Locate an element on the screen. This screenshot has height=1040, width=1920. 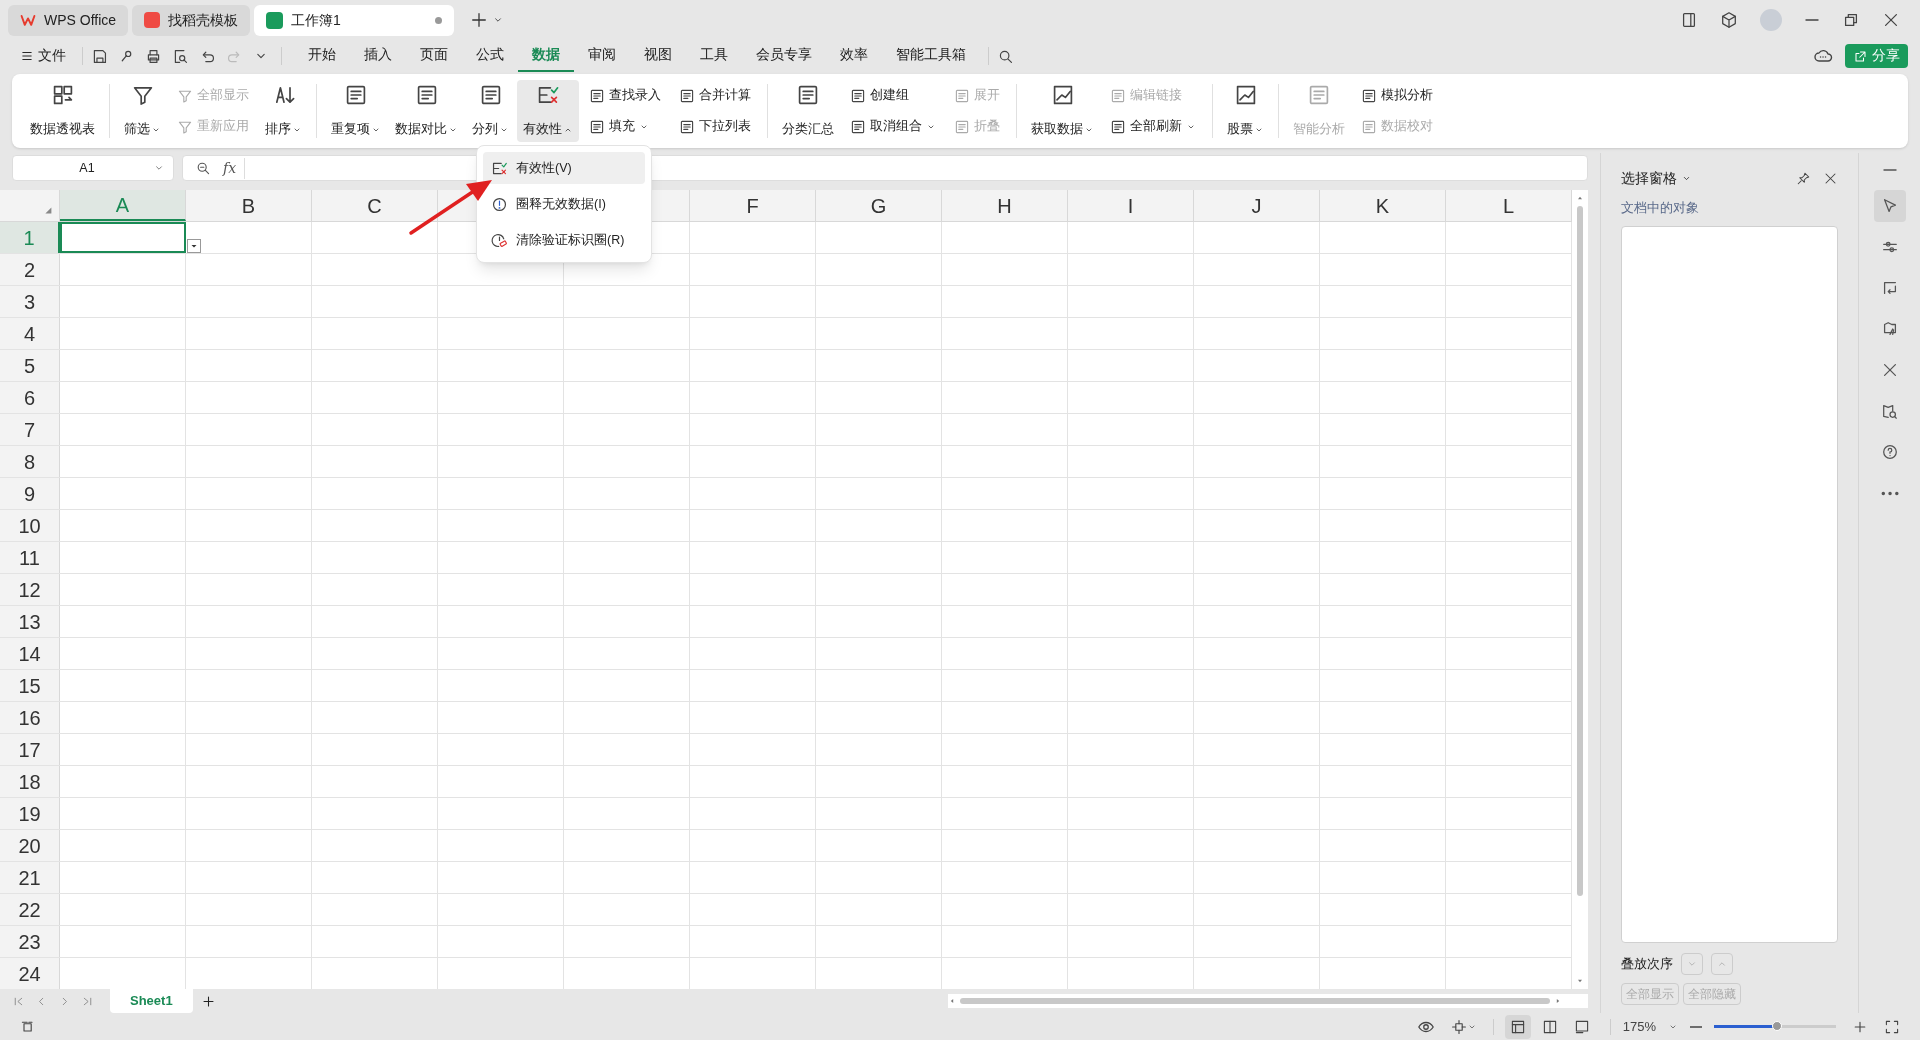
dropdown-button is located at coordinates (194, 246).